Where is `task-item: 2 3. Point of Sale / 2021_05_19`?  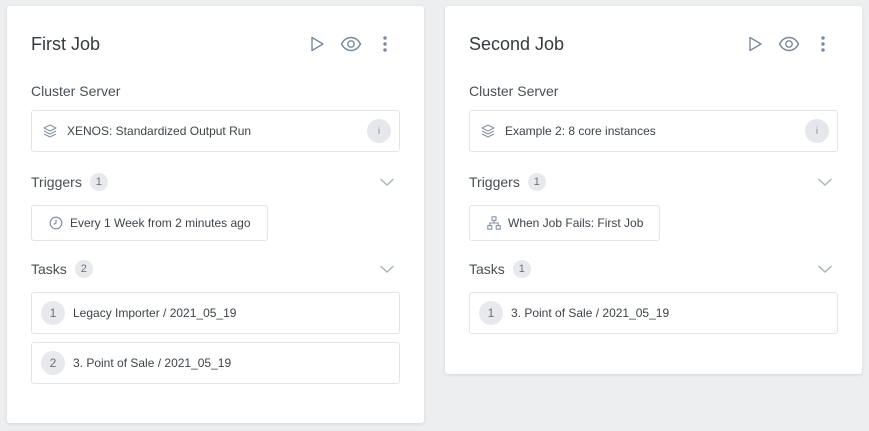
task-item: 2 3. Point of Sale / 2021_05_19 is located at coordinates (215, 363).